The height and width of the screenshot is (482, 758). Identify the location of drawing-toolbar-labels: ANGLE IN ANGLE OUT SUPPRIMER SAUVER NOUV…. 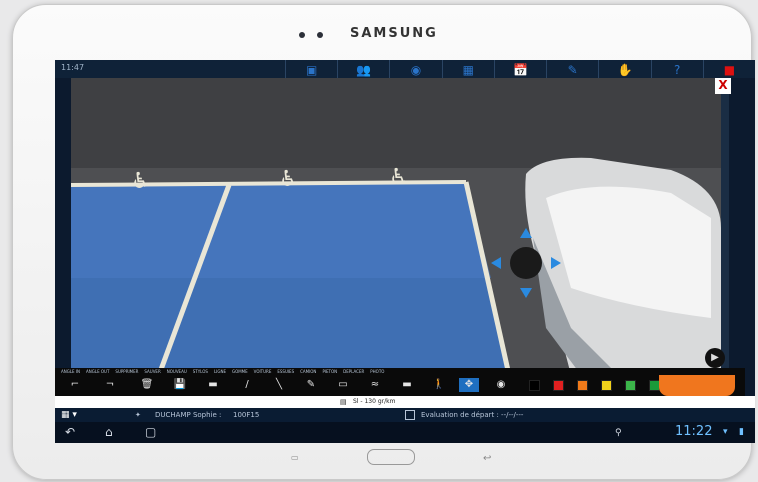
(311, 372).